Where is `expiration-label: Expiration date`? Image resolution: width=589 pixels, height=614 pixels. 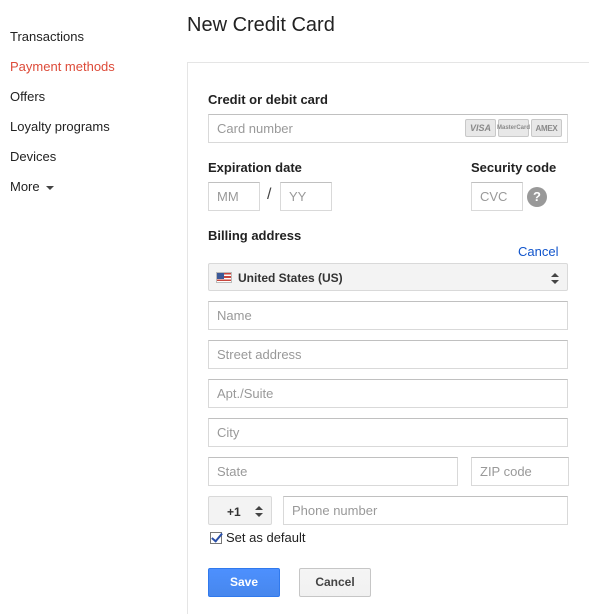
expiration-label: Expiration date is located at coordinates (255, 167).